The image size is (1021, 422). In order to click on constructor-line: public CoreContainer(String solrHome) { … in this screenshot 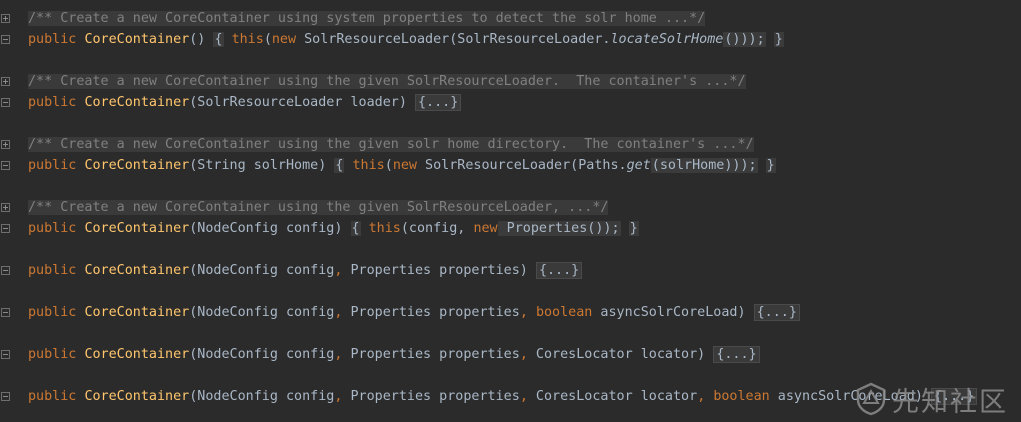, I will do `click(402, 166)`.